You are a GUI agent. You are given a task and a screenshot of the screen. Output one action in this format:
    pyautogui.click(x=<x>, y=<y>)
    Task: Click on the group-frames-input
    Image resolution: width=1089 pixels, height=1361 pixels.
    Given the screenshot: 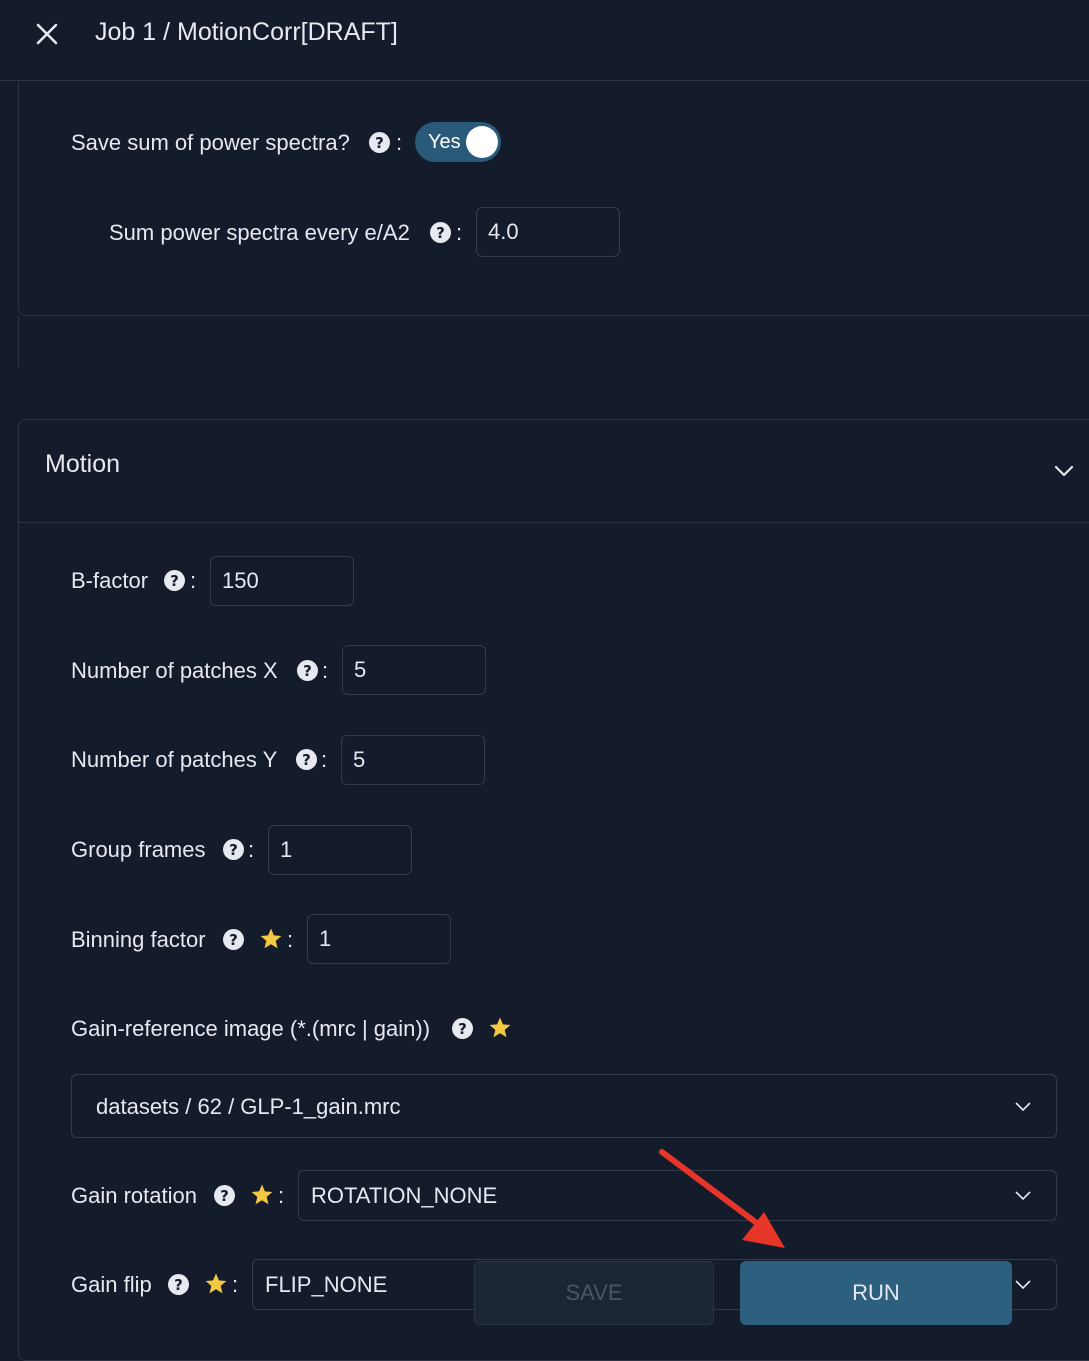 What is the action you would take?
    pyautogui.click(x=340, y=850)
    